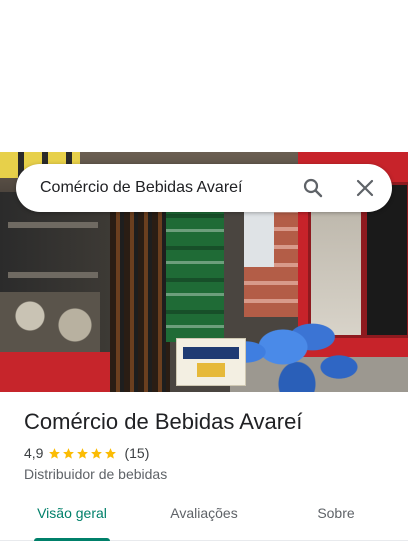  I want to click on search-input: Comércio de Bebidas Avareí, so click(141, 188).